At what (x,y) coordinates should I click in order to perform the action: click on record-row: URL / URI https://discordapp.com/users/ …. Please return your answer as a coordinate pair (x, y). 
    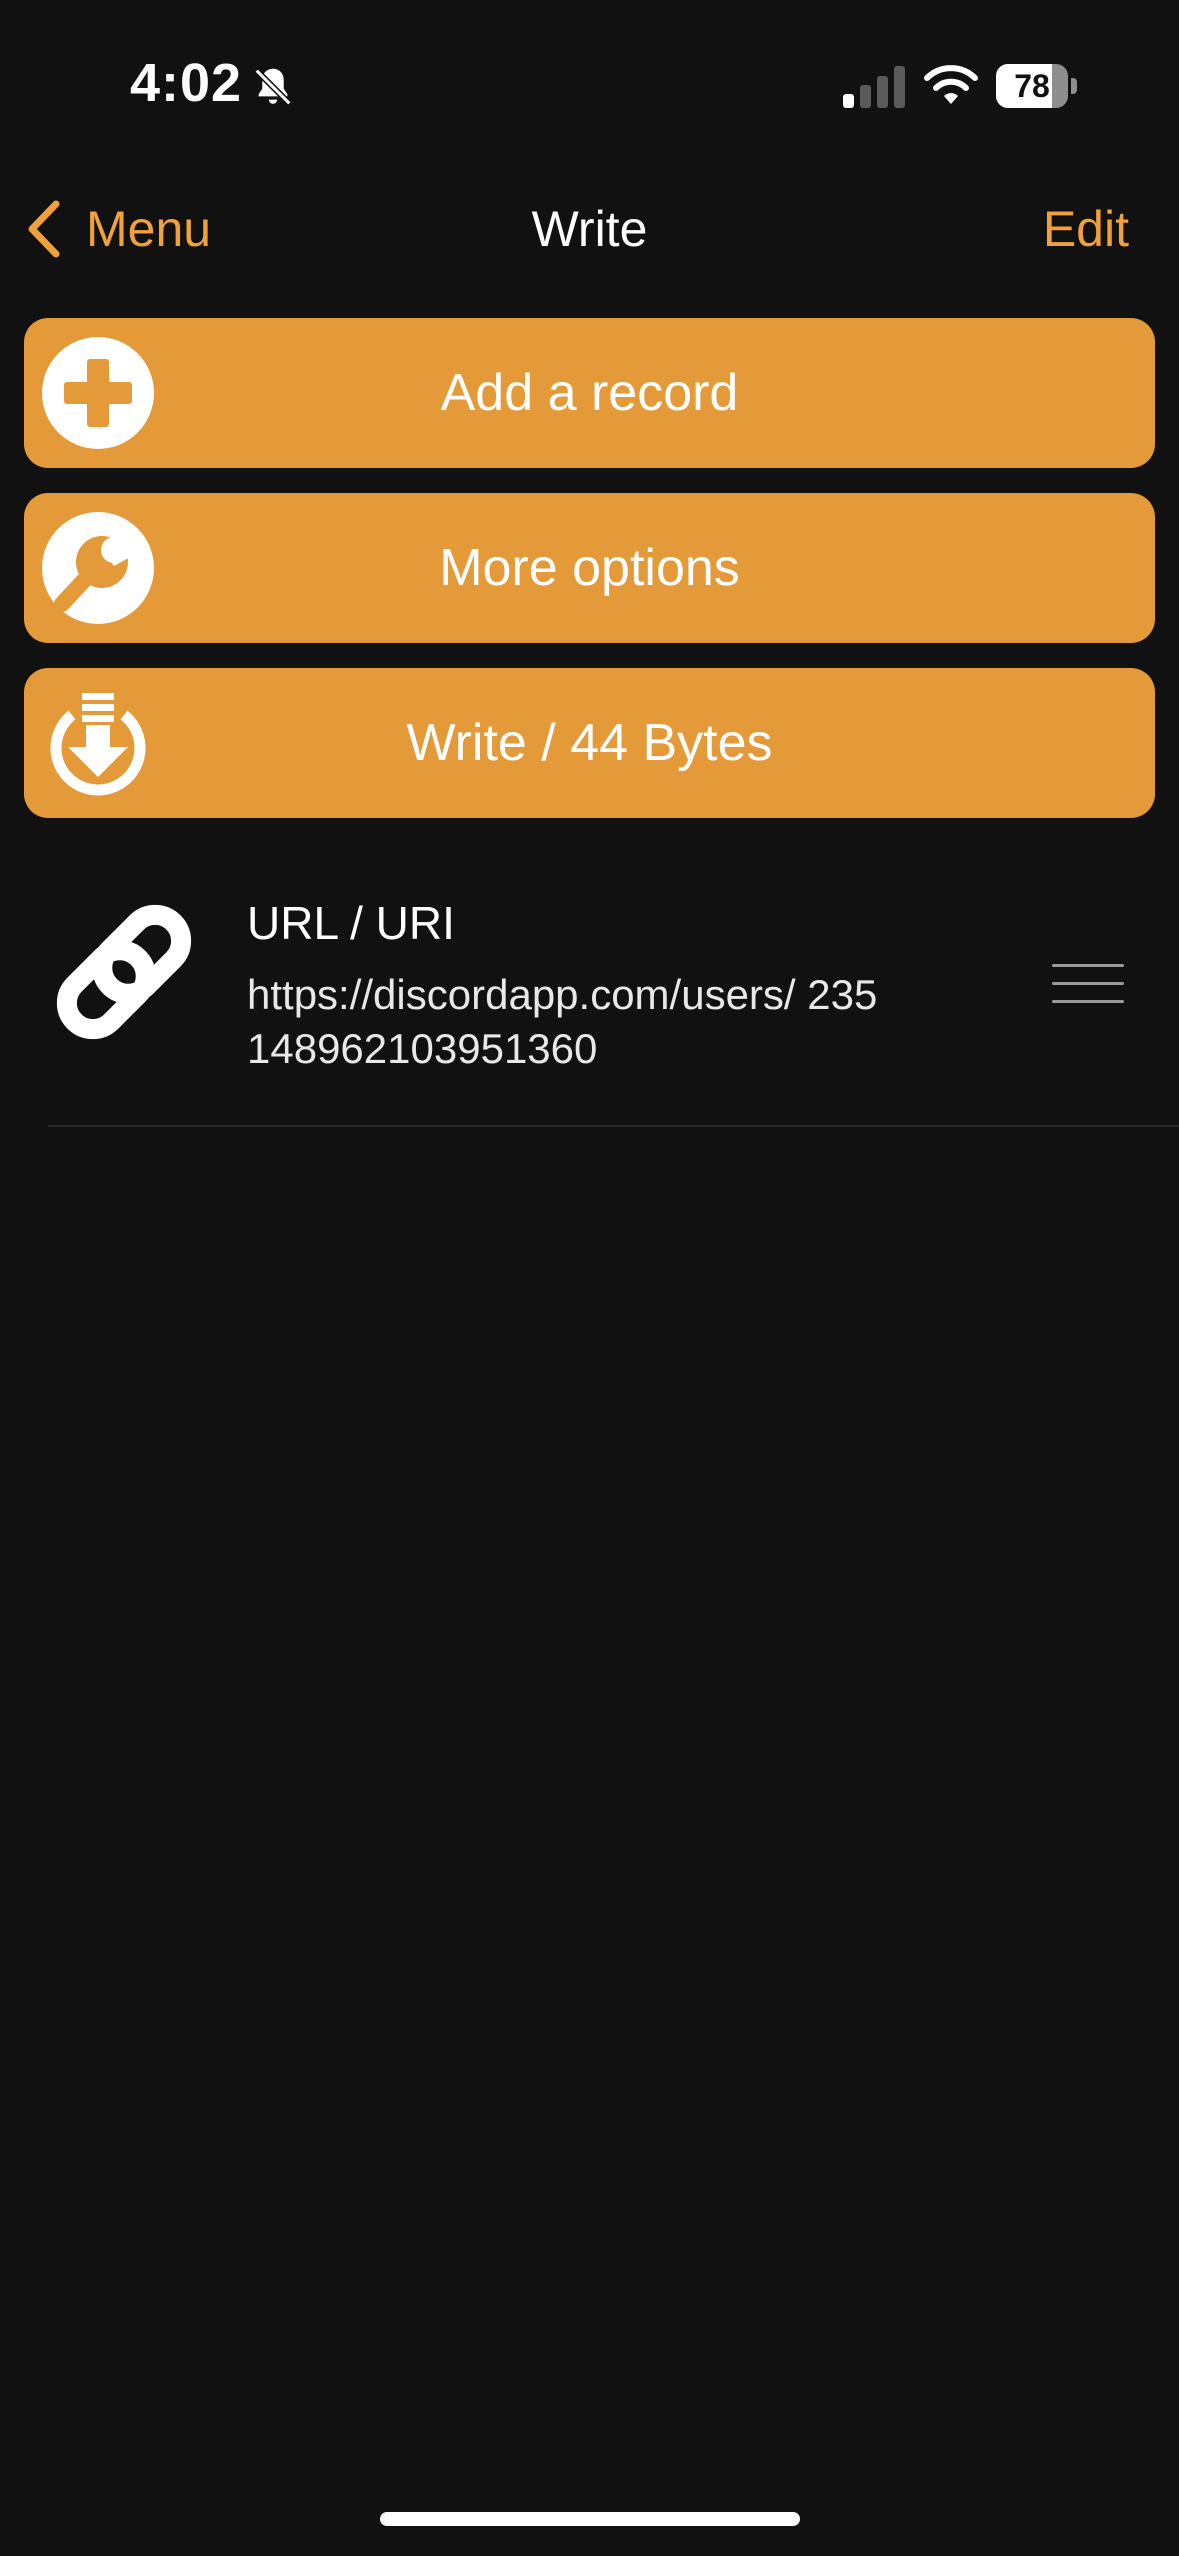
    Looking at the image, I should click on (589, 993).